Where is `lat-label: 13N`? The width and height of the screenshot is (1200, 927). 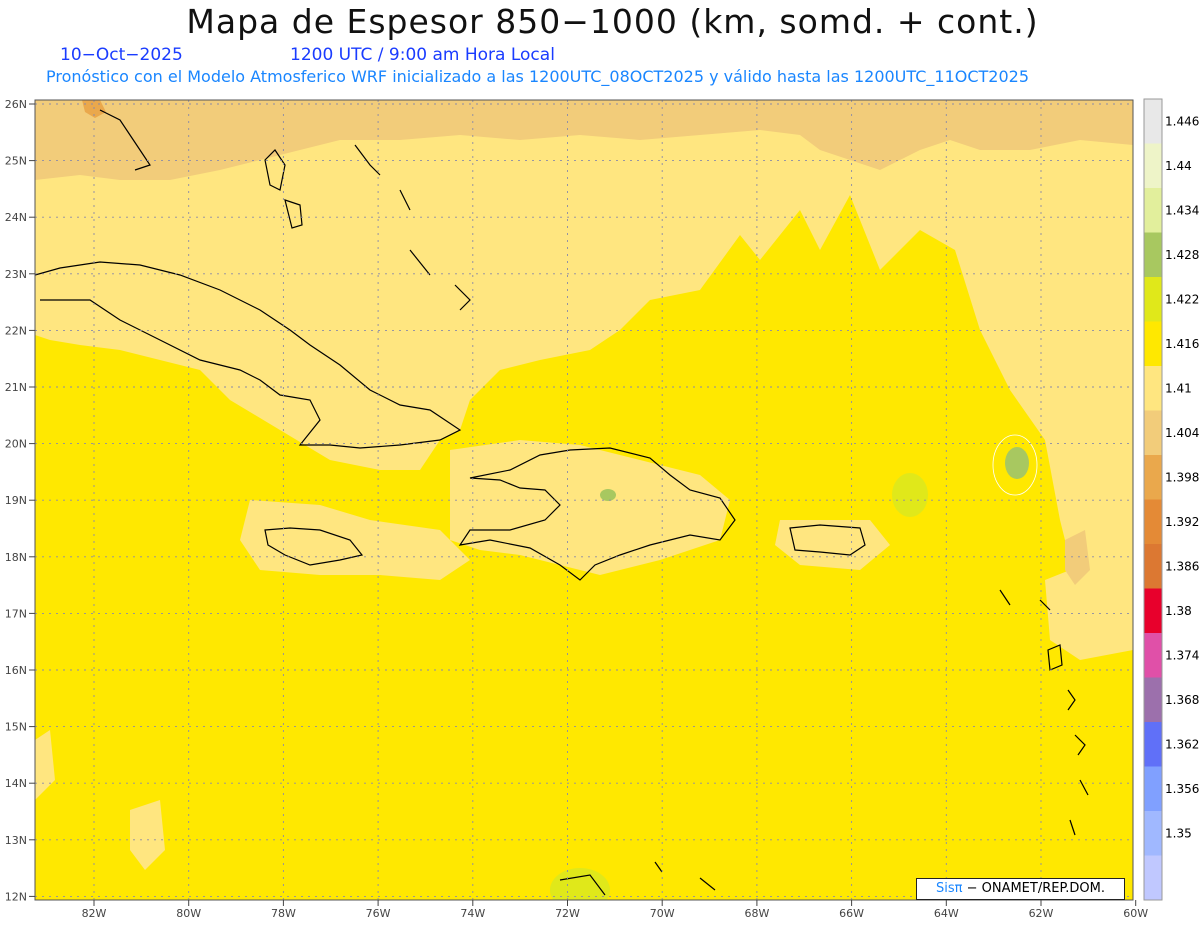 lat-label: 13N is located at coordinates (16, 840).